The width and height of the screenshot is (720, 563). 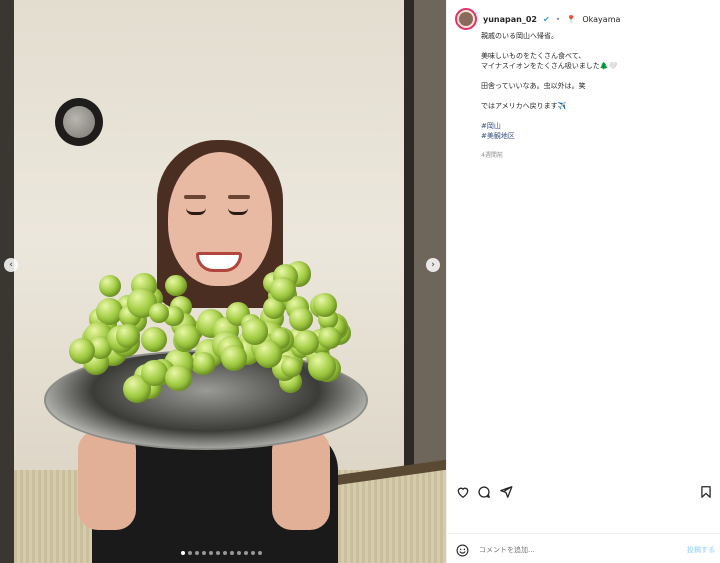 What do you see at coordinates (524, 106) in the screenshot?
I see `caption-line: ではアメリカへ戻ります✈️` at bounding box center [524, 106].